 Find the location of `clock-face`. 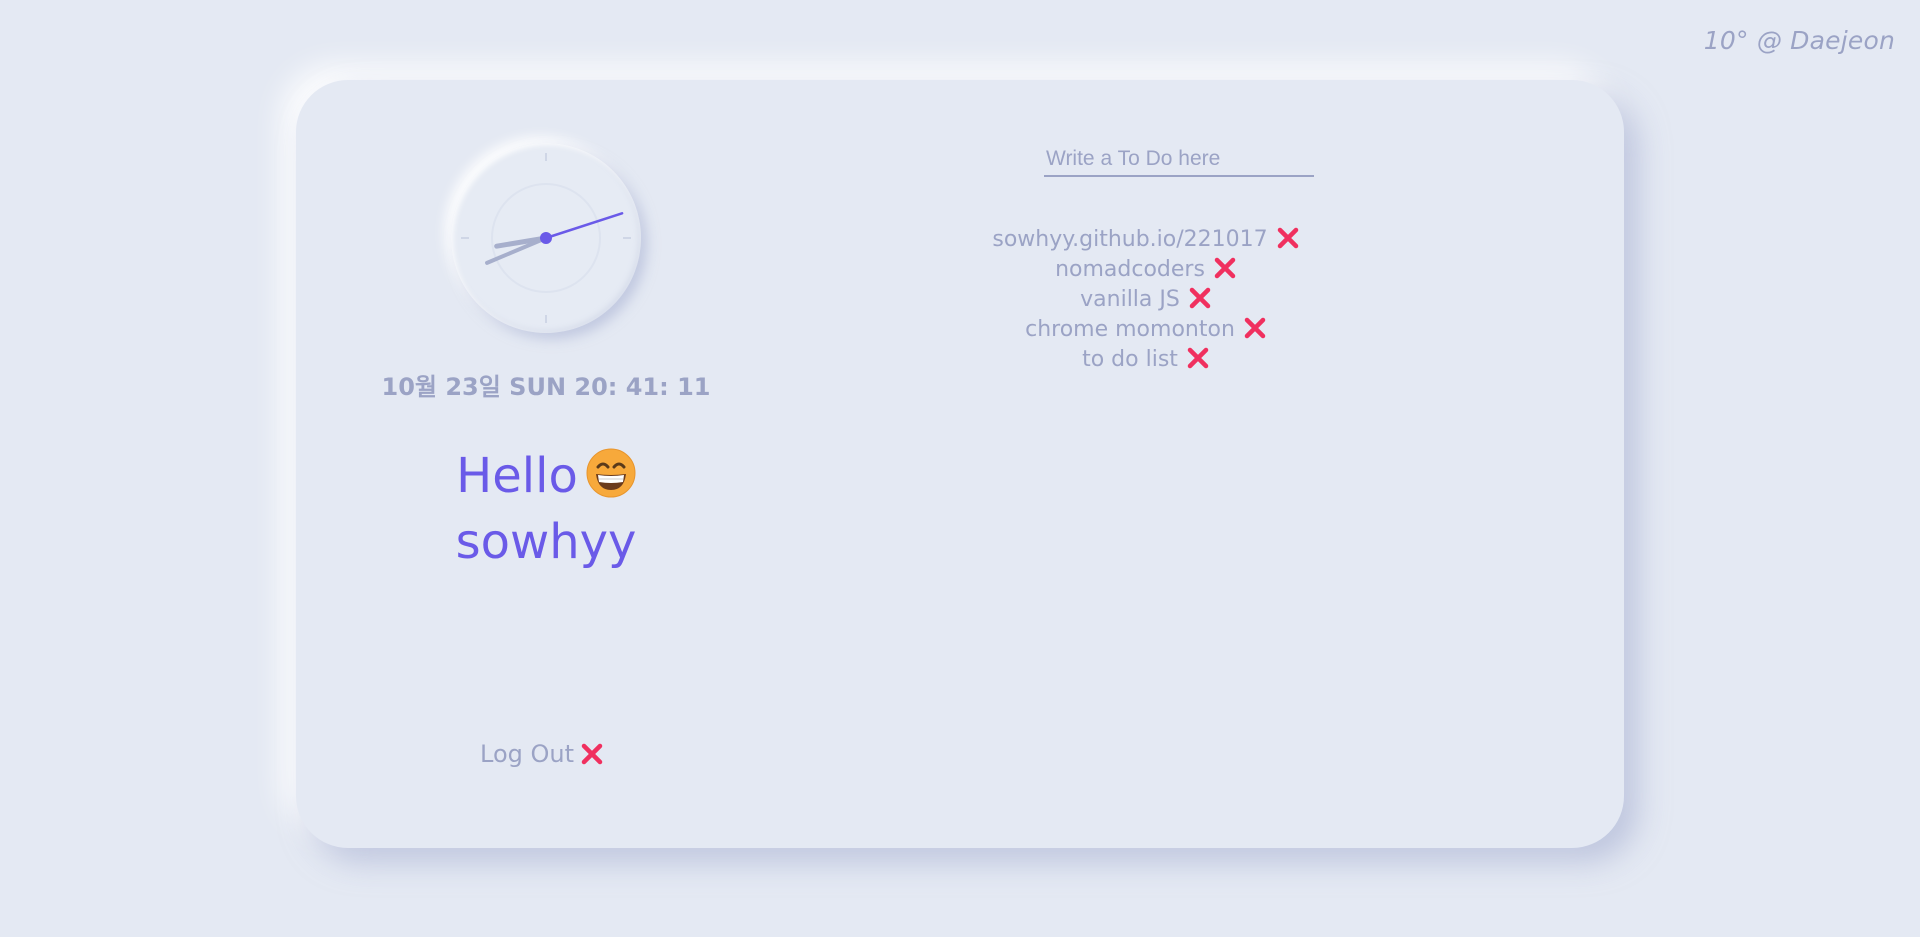

clock-face is located at coordinates (546, 238).